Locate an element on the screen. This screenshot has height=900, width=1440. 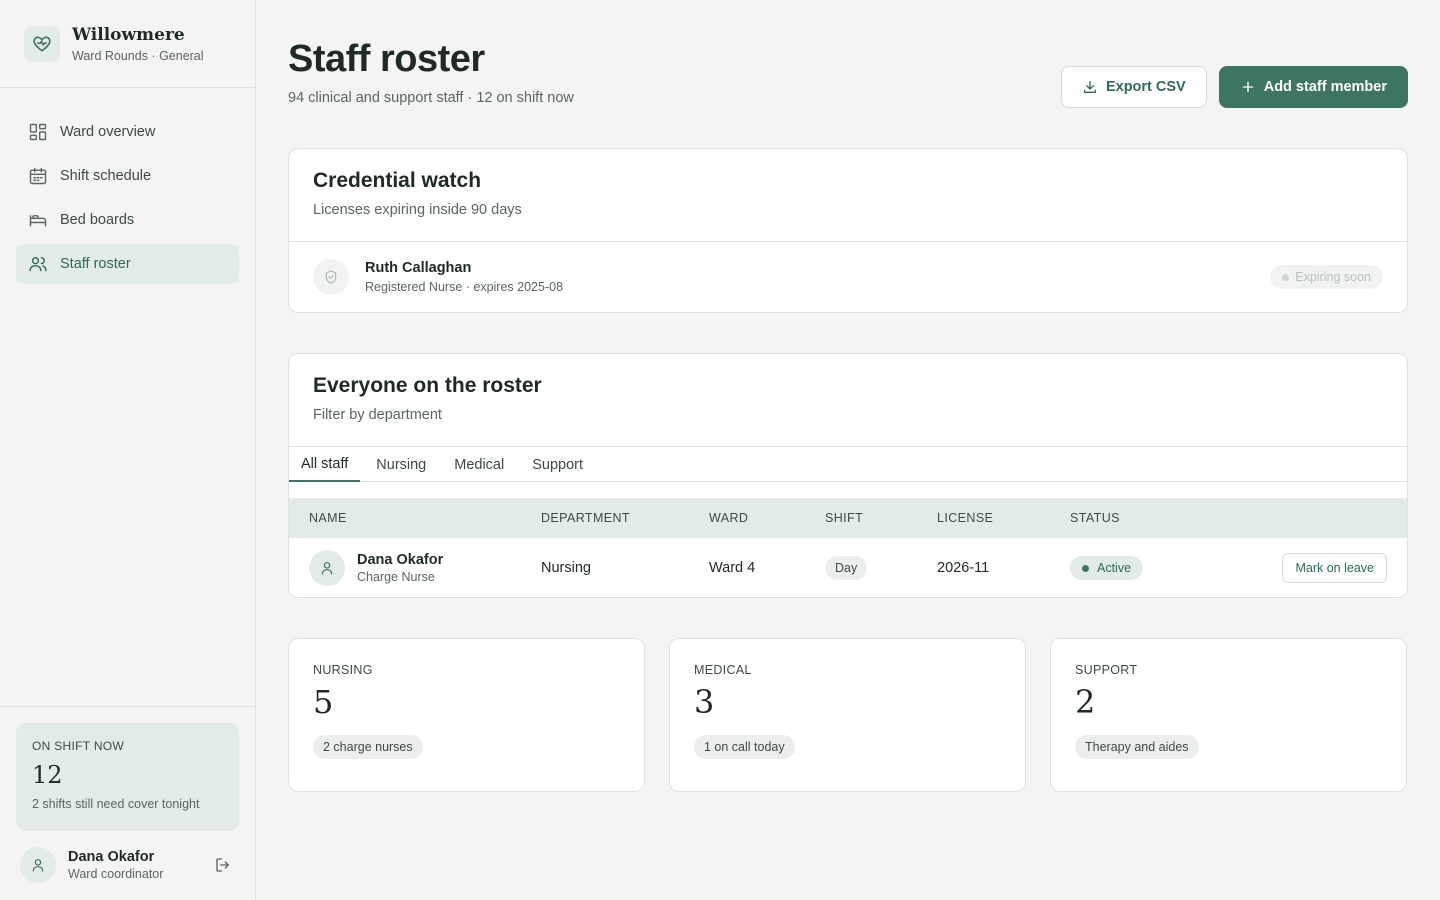
brand: Willowmere Ward Rounds · General is located at coordinates (127, 44).